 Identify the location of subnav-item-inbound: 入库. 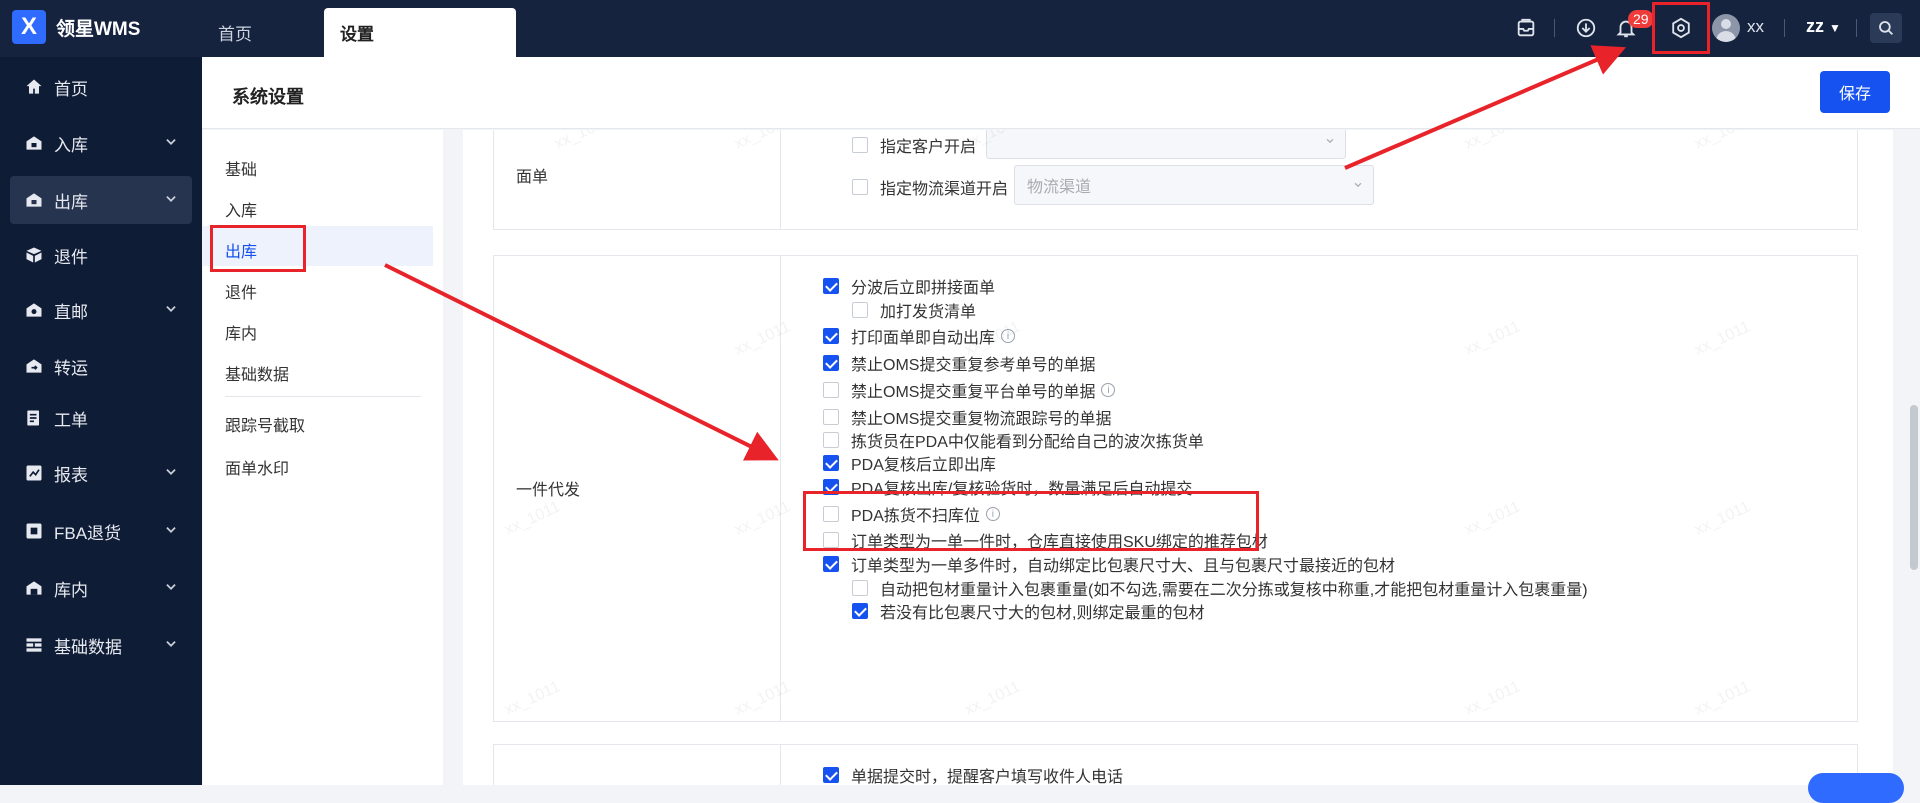
(241, 209).